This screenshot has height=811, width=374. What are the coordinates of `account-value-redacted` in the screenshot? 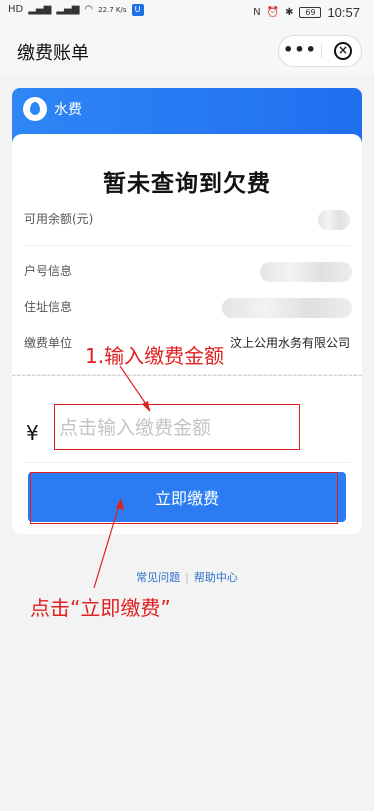 It's located at (306, 272).